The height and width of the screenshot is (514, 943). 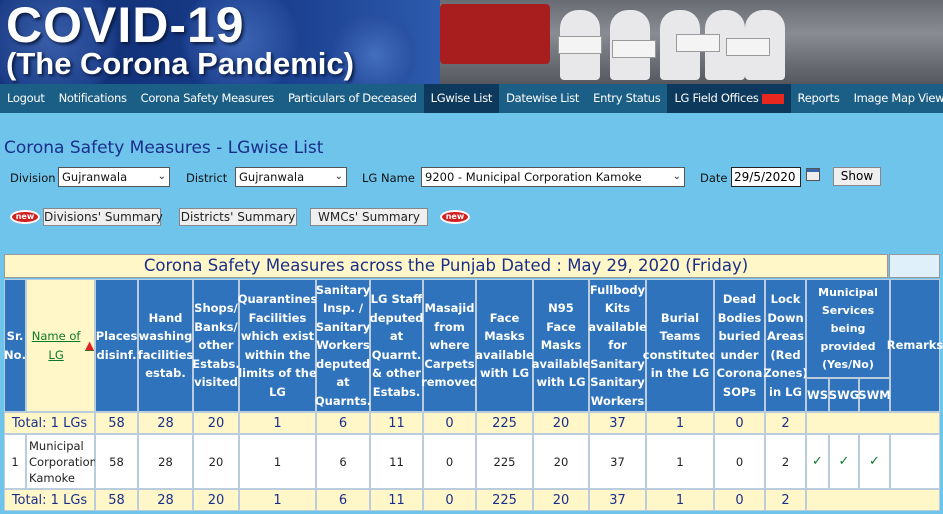 I want to click on row-cell: 28, so click(x=165, y=461).